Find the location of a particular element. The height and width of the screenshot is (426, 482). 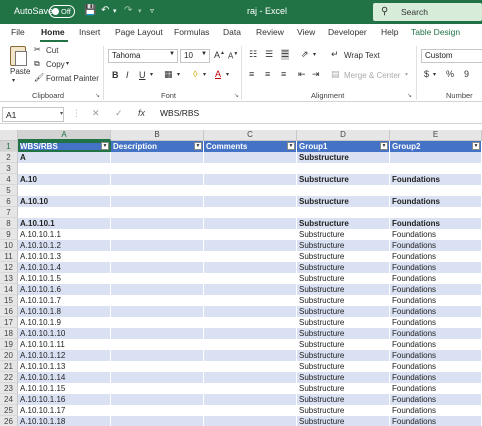

row-header: 5 is located at coordinates (9, 190).